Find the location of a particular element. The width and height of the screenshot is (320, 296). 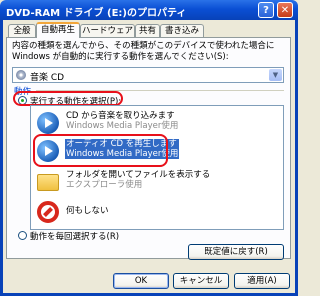

list-item-title: フォルダを開いてファイルを表示する is located at coordinates (138, 175).